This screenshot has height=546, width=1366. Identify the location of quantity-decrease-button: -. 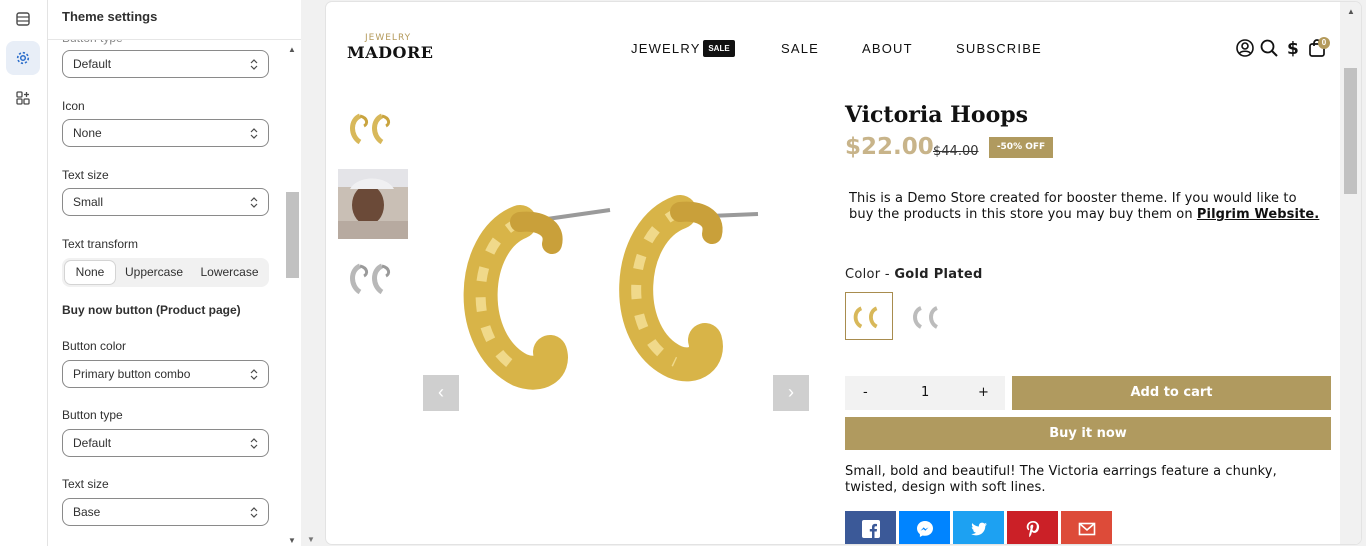
(865, 392).